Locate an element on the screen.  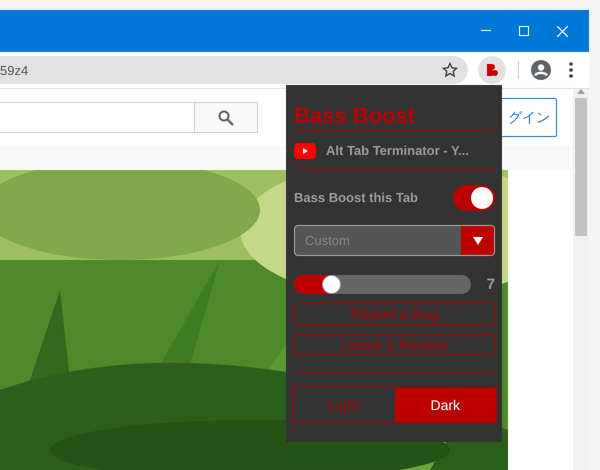
popup-title: Bass Boost is located at coordinates (355, 116).